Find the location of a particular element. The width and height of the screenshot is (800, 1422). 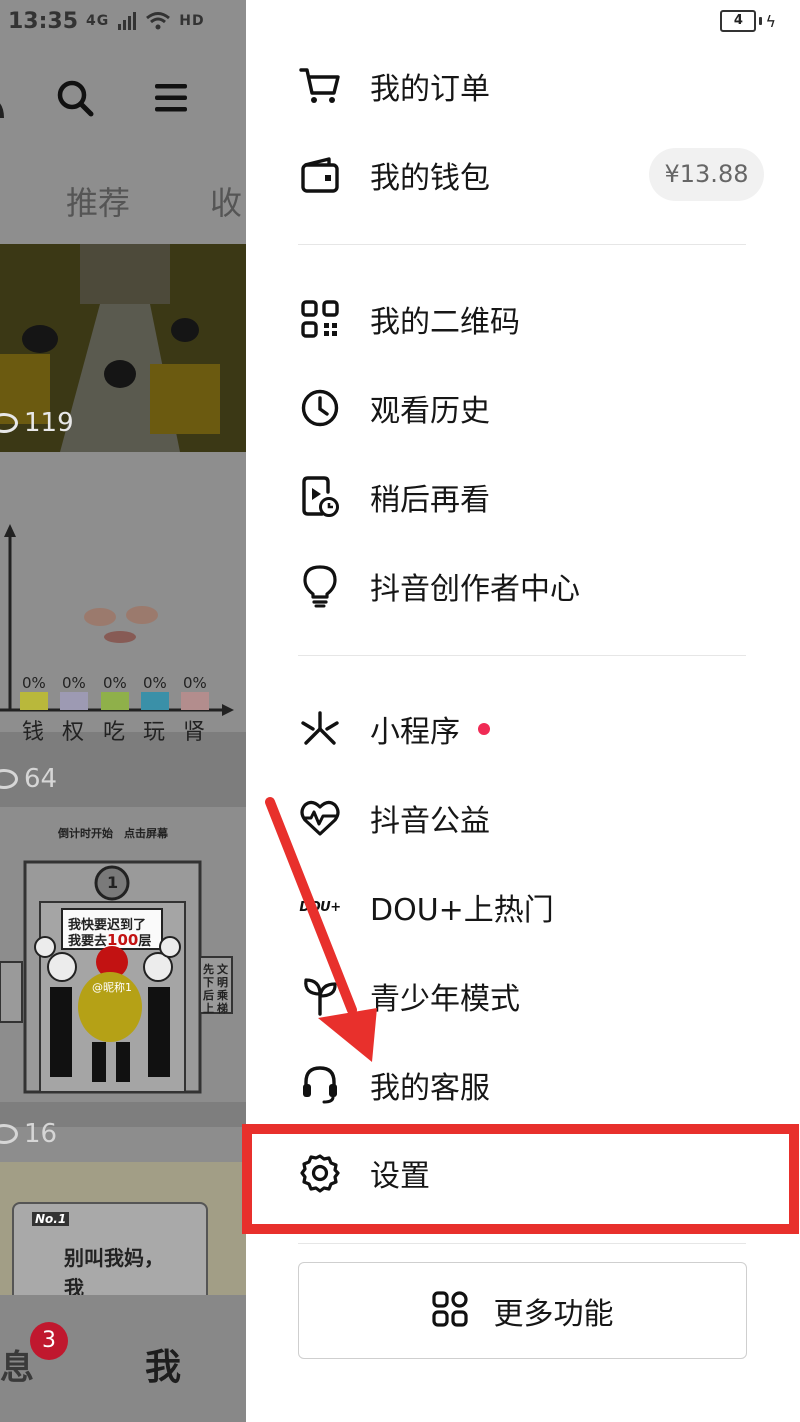

status-bar: 13:35 4G HD is located at coordinates (106, 21).